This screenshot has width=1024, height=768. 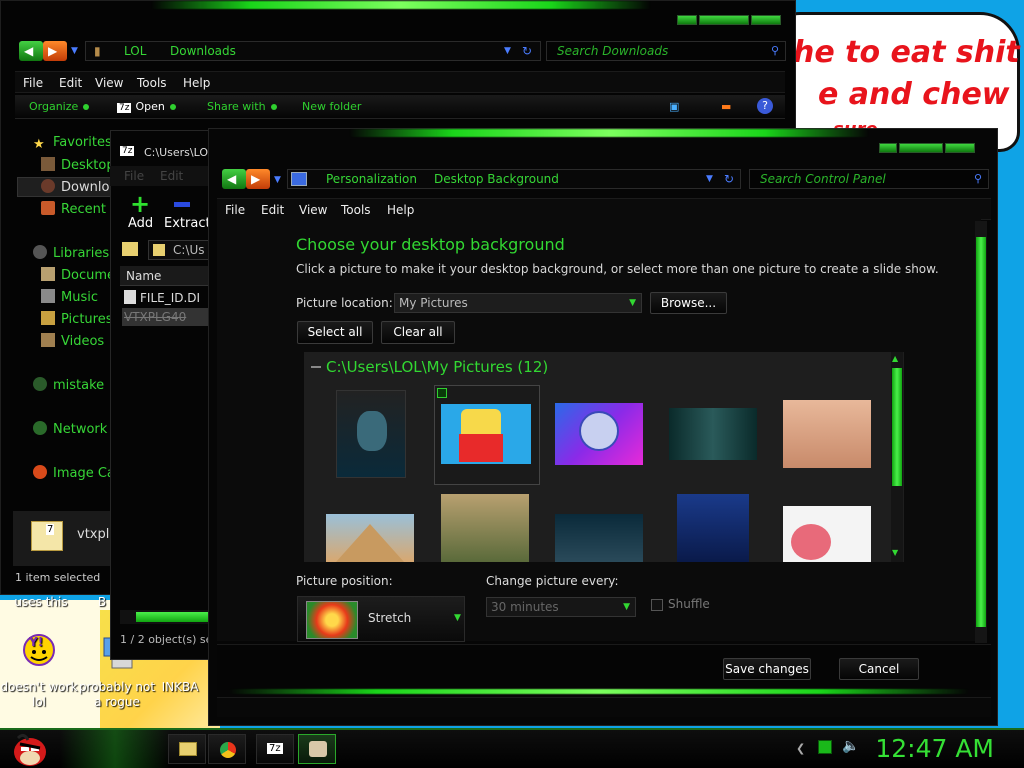 I want to click on menu-view: View, so click(x=109, y=83).